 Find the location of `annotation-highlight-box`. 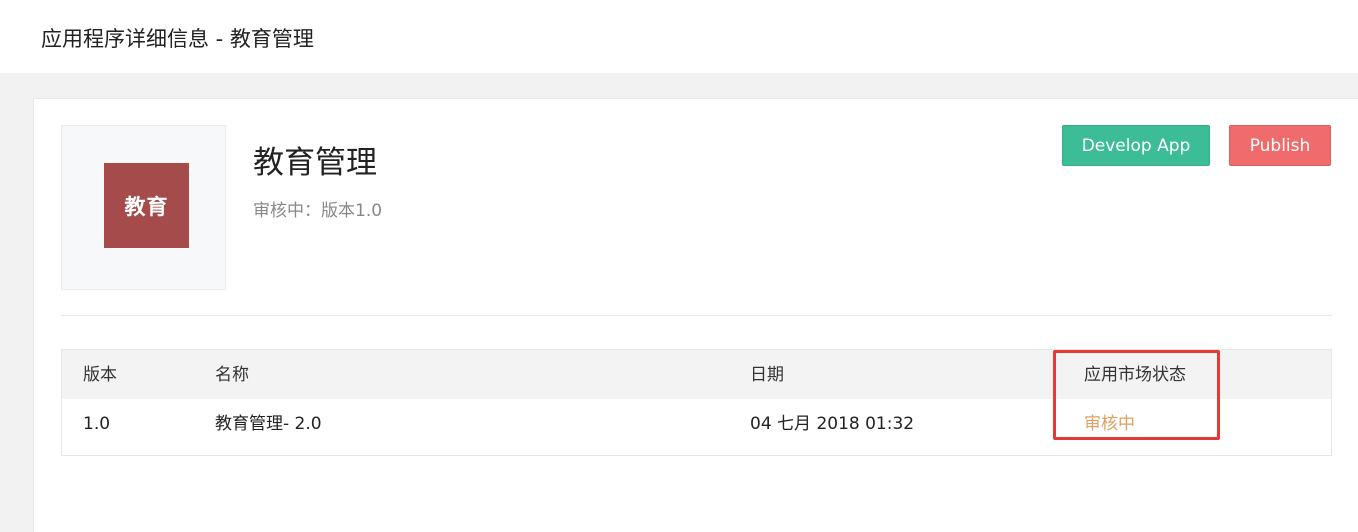

annotation-highlight-box is located at coordinates (1136, 395).